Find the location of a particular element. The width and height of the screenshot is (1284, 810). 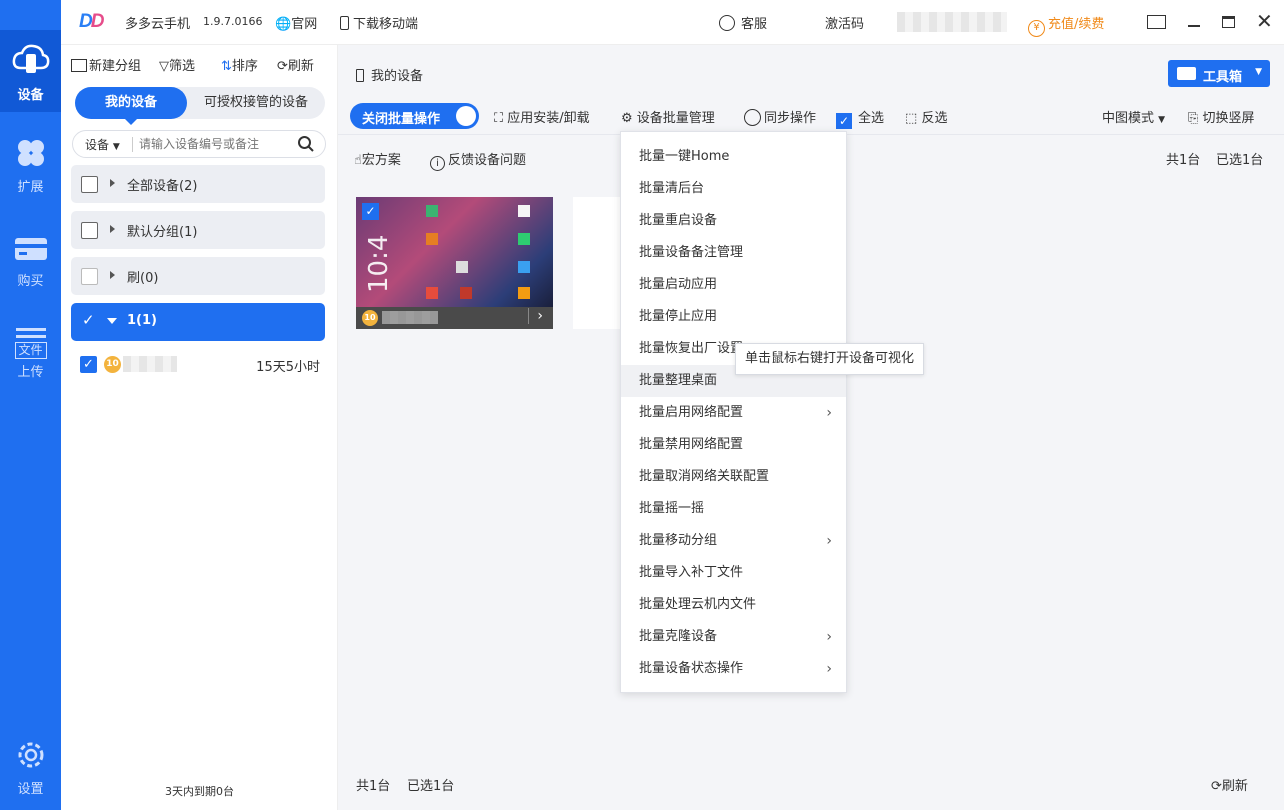

toolbox-label: 工具箱 is located at coordinates (1223, 77).